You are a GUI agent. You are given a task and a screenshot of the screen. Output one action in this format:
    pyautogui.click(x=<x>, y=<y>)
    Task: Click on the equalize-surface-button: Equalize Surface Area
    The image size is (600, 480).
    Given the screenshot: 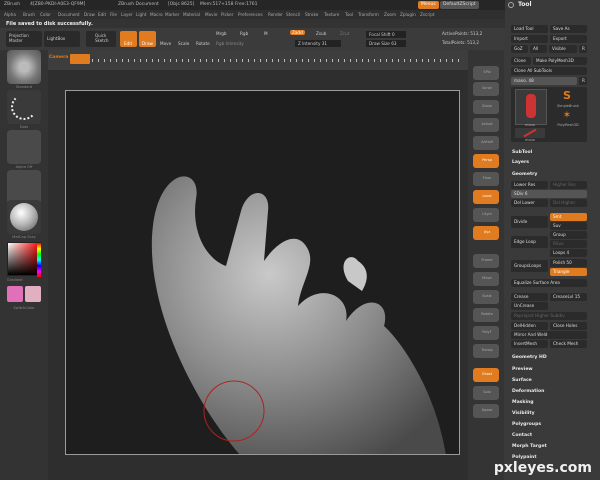 What is the action you would take?
    pyautogui.click(x=549, y=283)
    